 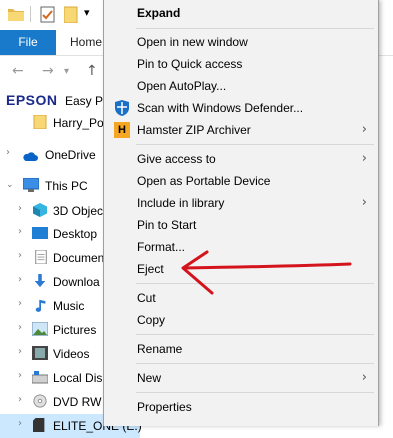 What do you see at coordinates (204, 181) in the screenshot?
I see `menu-item-label: Open as Portable Device` at bounding box center [204, 181].